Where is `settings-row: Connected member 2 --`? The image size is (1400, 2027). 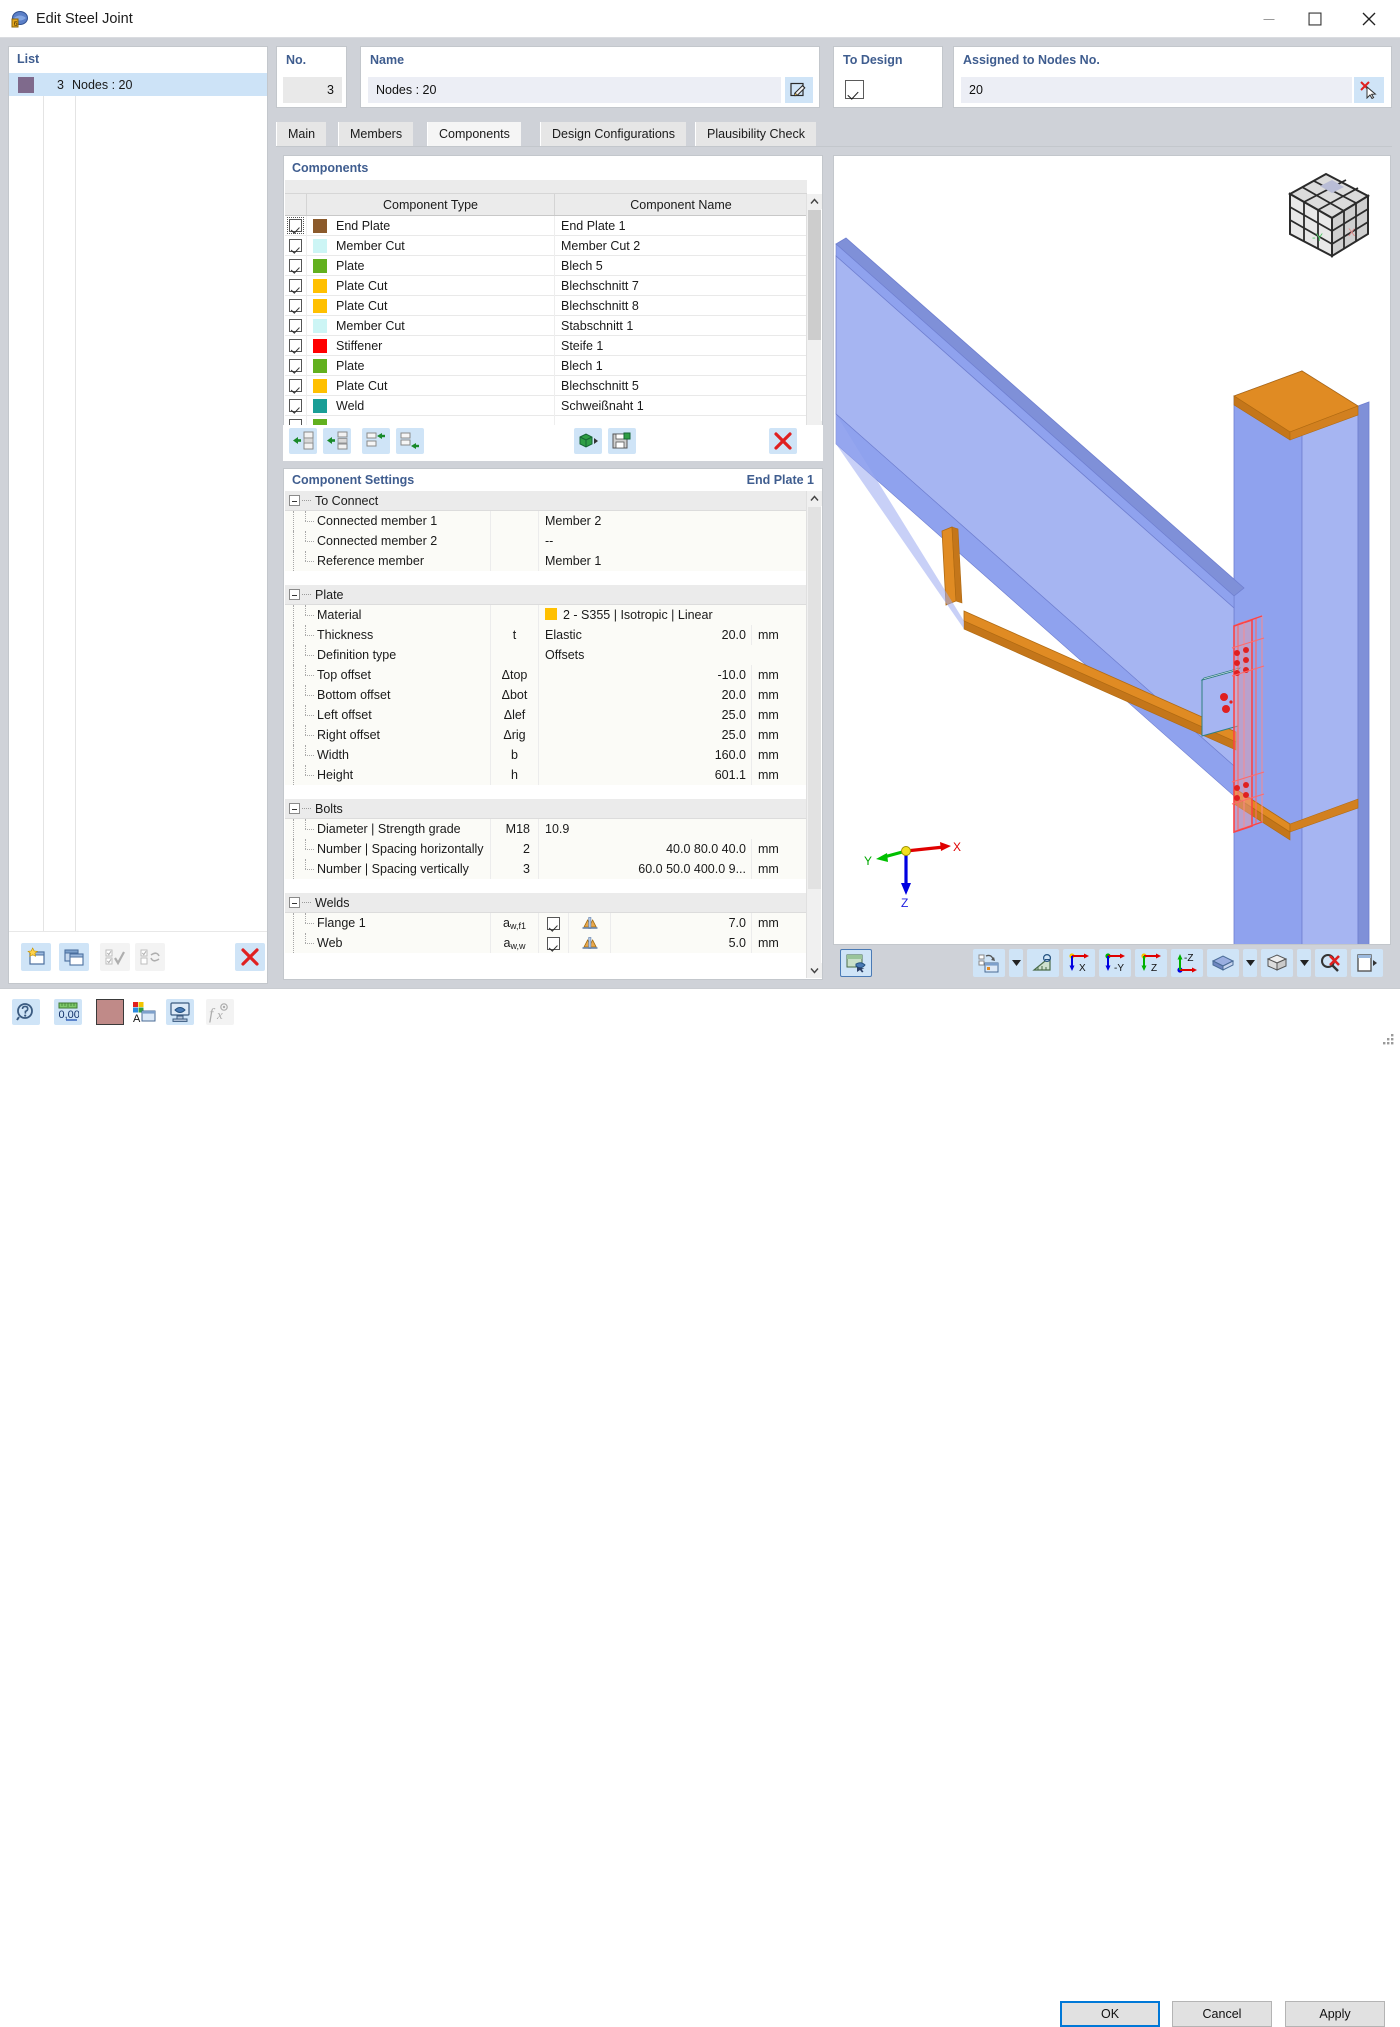
settings-row: Connected member 2 -- is located at coordinates (546, 541).